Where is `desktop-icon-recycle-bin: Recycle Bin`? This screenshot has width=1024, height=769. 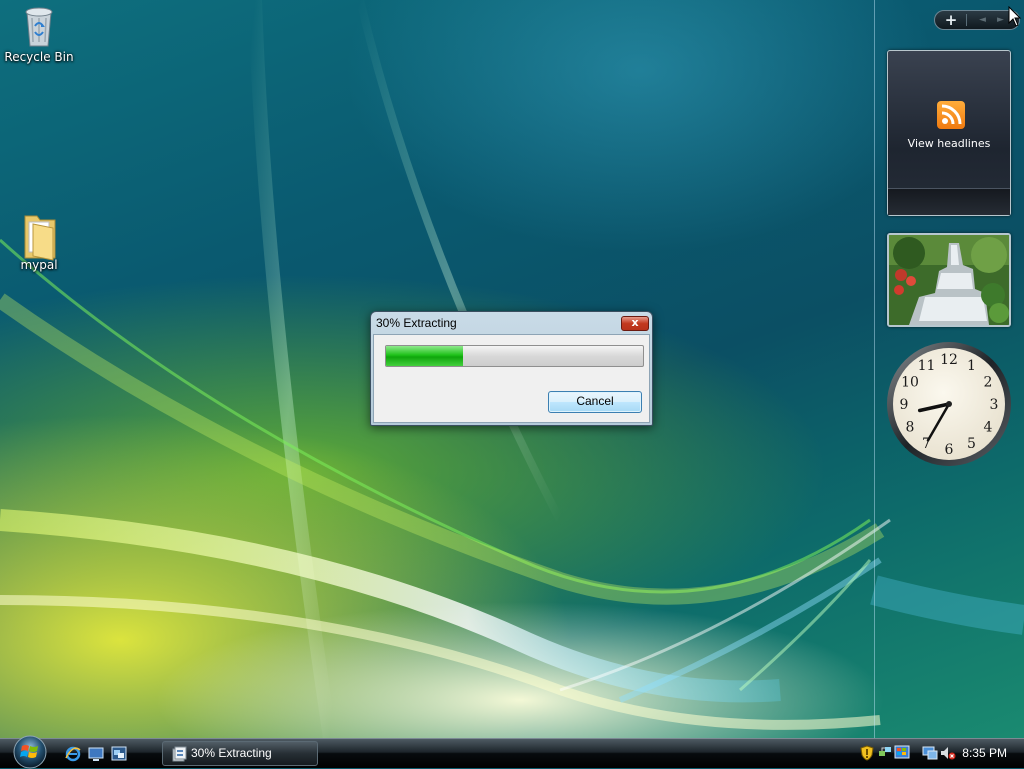
desktop-icon-recycle-bin: Recycle Bin is located at coordinates (39, 34).